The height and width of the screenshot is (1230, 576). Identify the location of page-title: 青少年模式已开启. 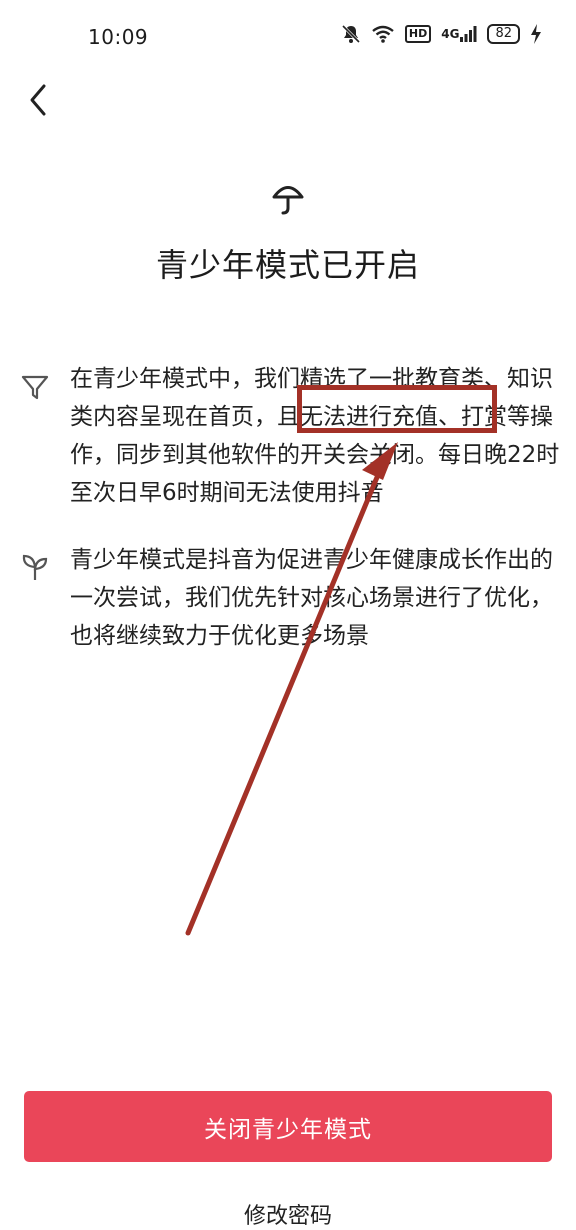
(287, 265).